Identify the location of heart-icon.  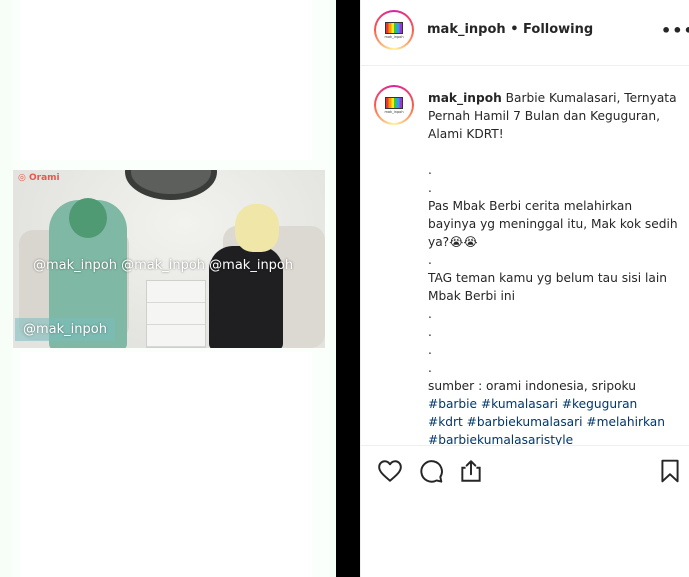
(390, 471).